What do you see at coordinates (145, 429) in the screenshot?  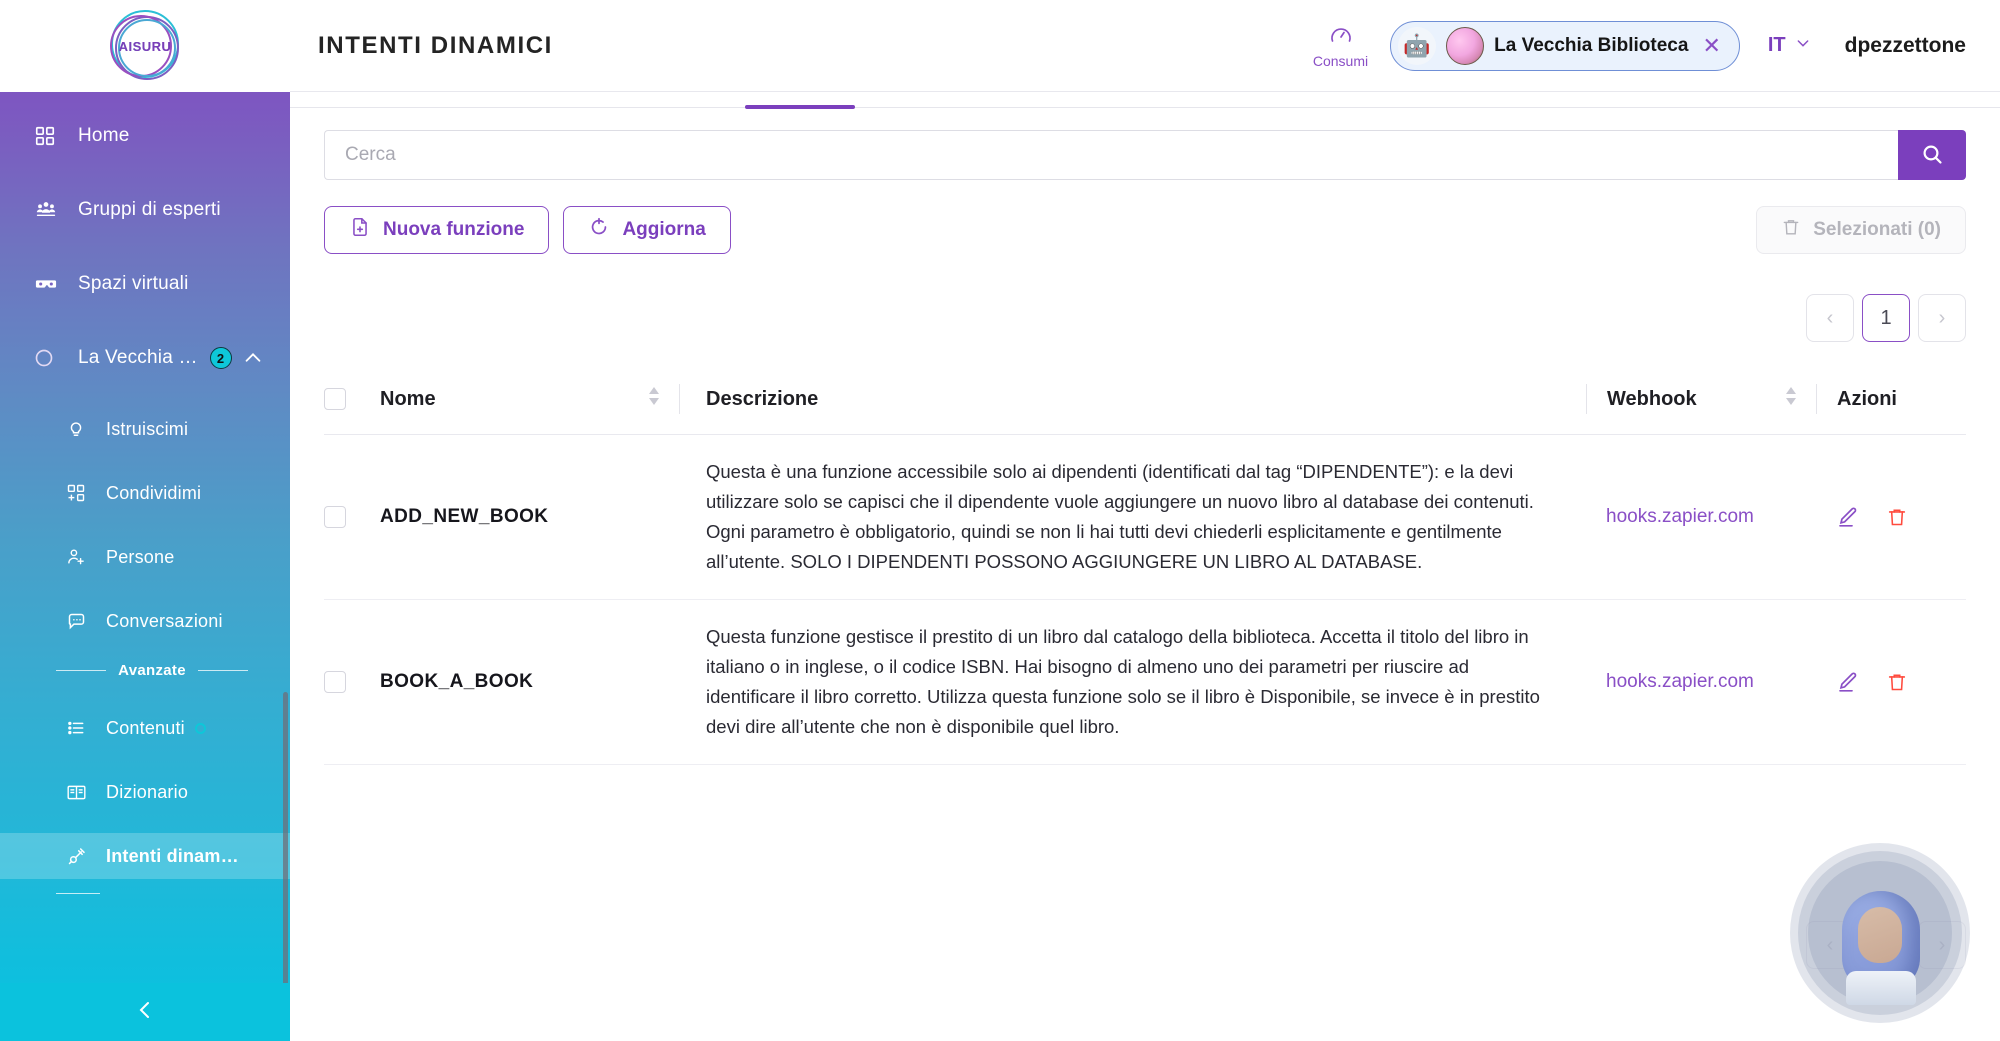 I see `sidebar-item-istruiscimi: Istruiscimi` at bounding box center [145, 429].